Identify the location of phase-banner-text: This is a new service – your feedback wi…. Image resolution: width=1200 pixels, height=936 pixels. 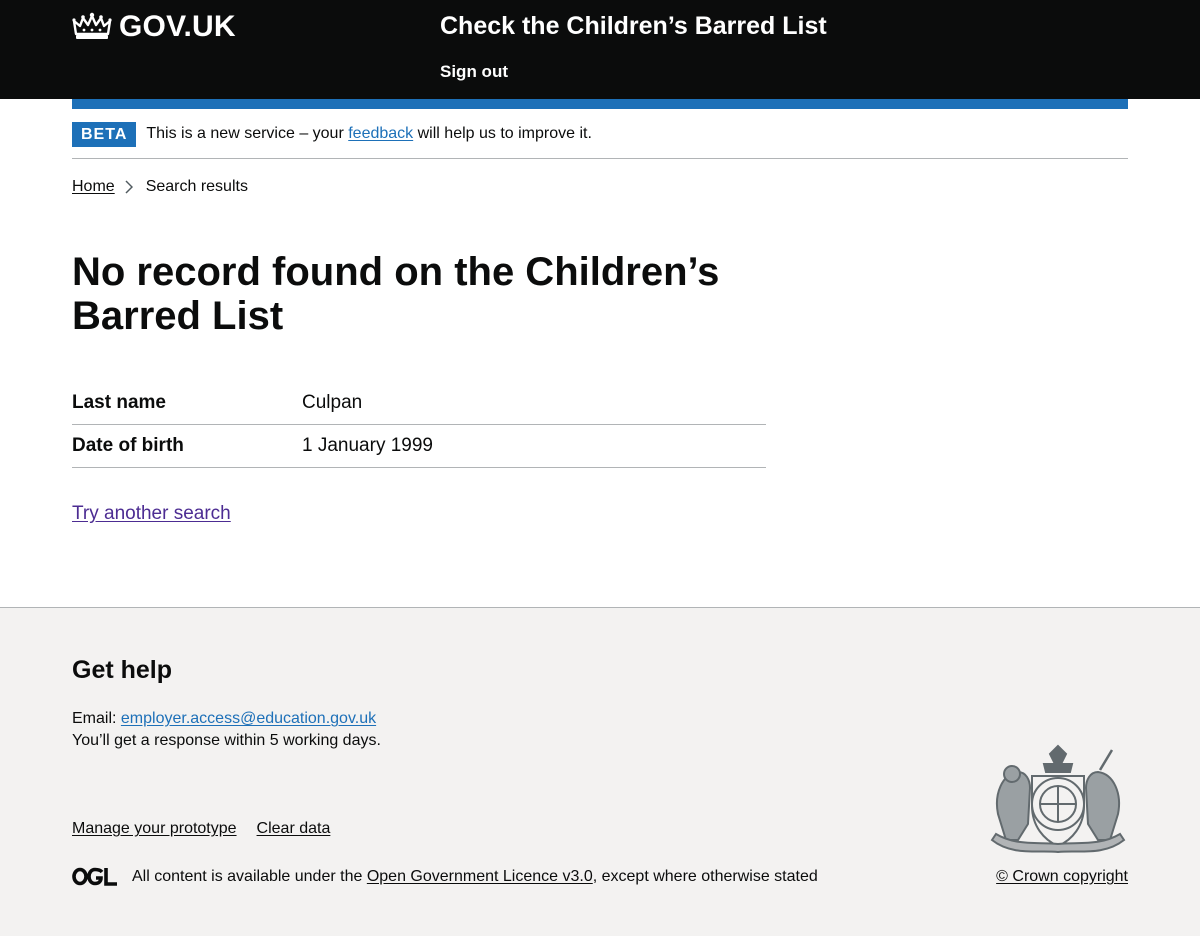
(369, 134).